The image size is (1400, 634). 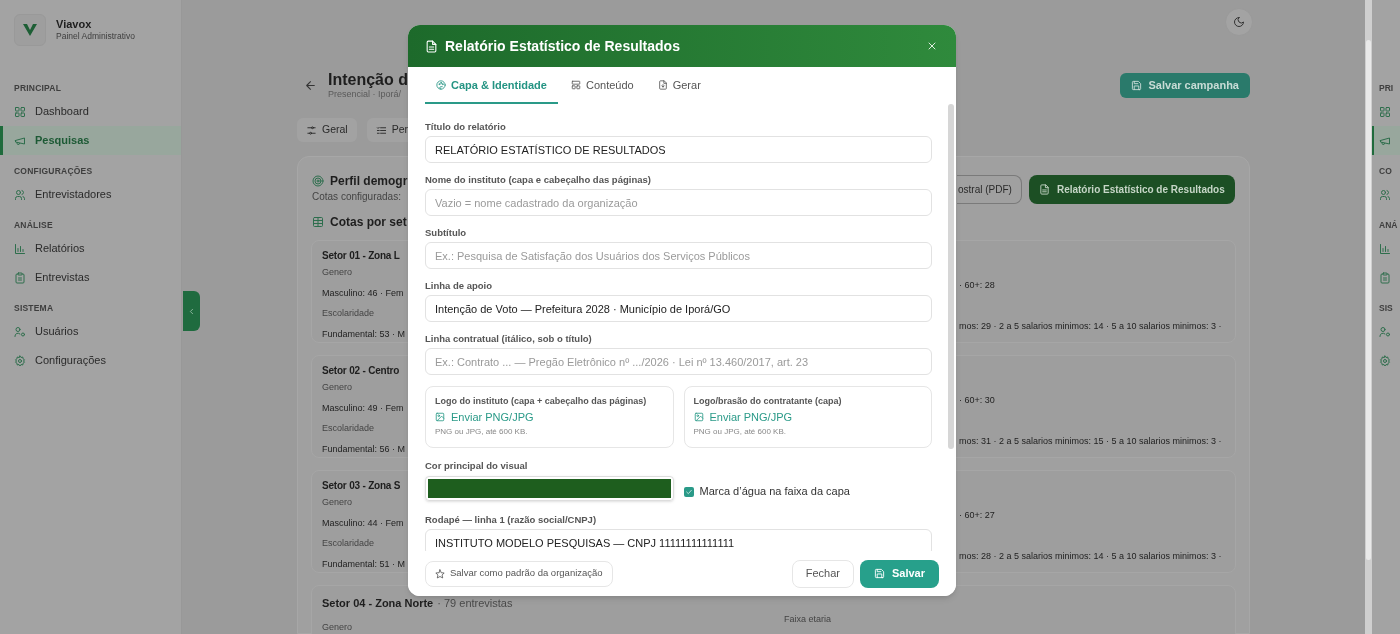 What do you see at coordinates (1090, 441) in the screenshot?
I see `field-value: mos: 31 · 2 a 5 salarios minimos: 15 · 5 a 10 salarios minimos: 3 ·` at bounding box center [1090, 441].